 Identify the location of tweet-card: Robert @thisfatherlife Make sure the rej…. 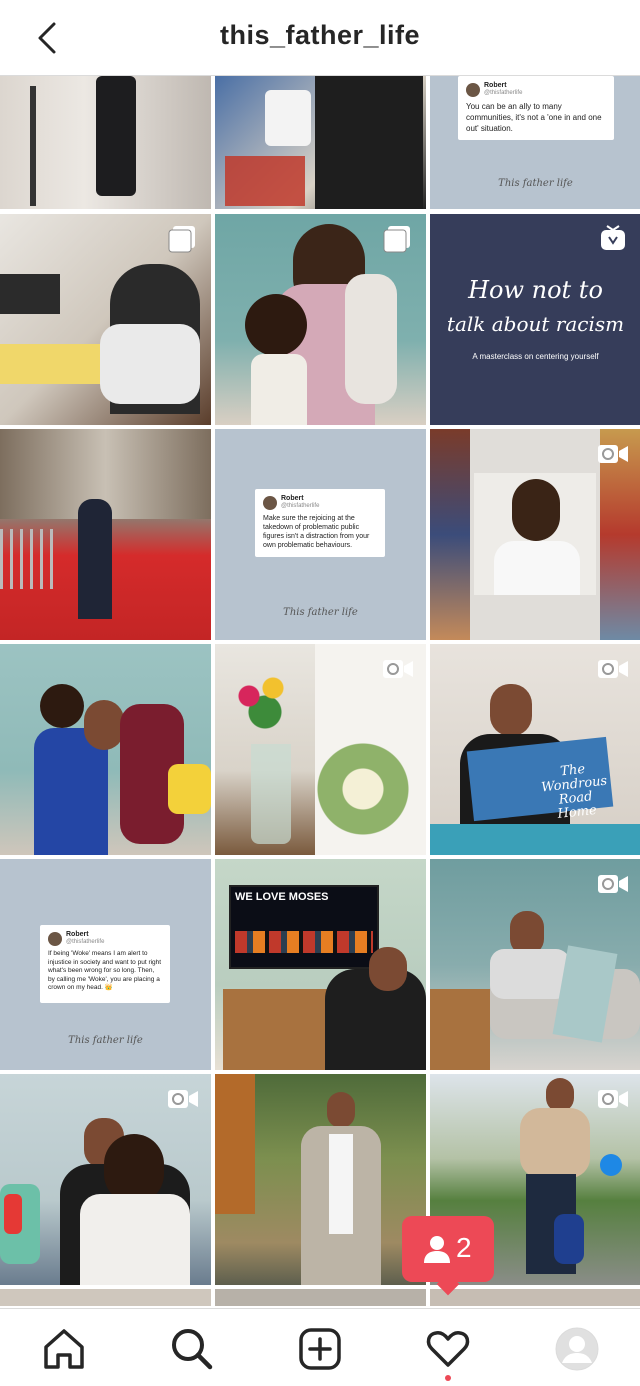
(320, 523).